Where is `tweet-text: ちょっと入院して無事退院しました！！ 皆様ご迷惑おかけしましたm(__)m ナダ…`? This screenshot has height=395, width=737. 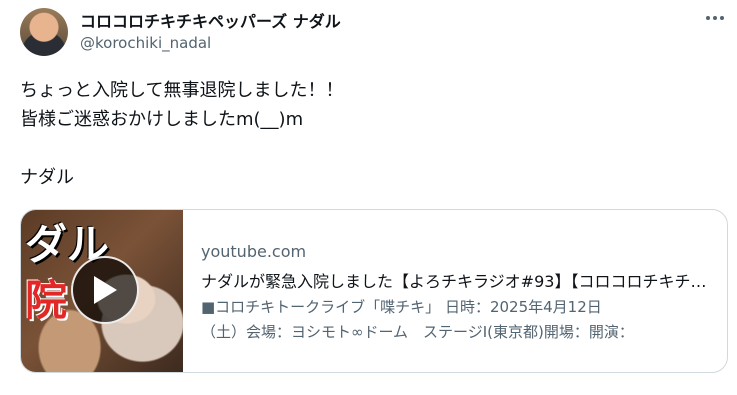 tweet-text: ちょっと入院して無事退院しました！！ 皆様ご迷惑おかけしましたm(__)m ナダ… is located at coordinates (182, 134).